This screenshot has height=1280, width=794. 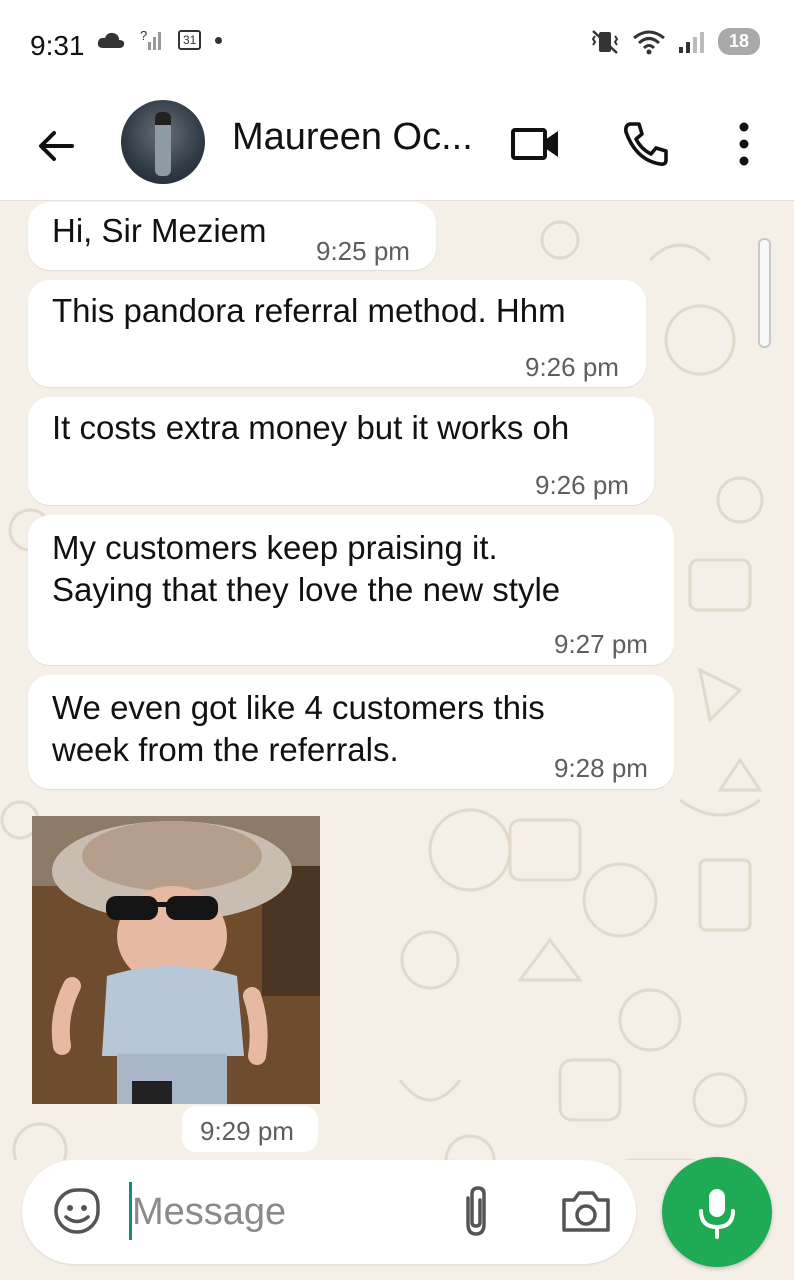 I want to click on video-call-icon, so click(x=536, y=144).